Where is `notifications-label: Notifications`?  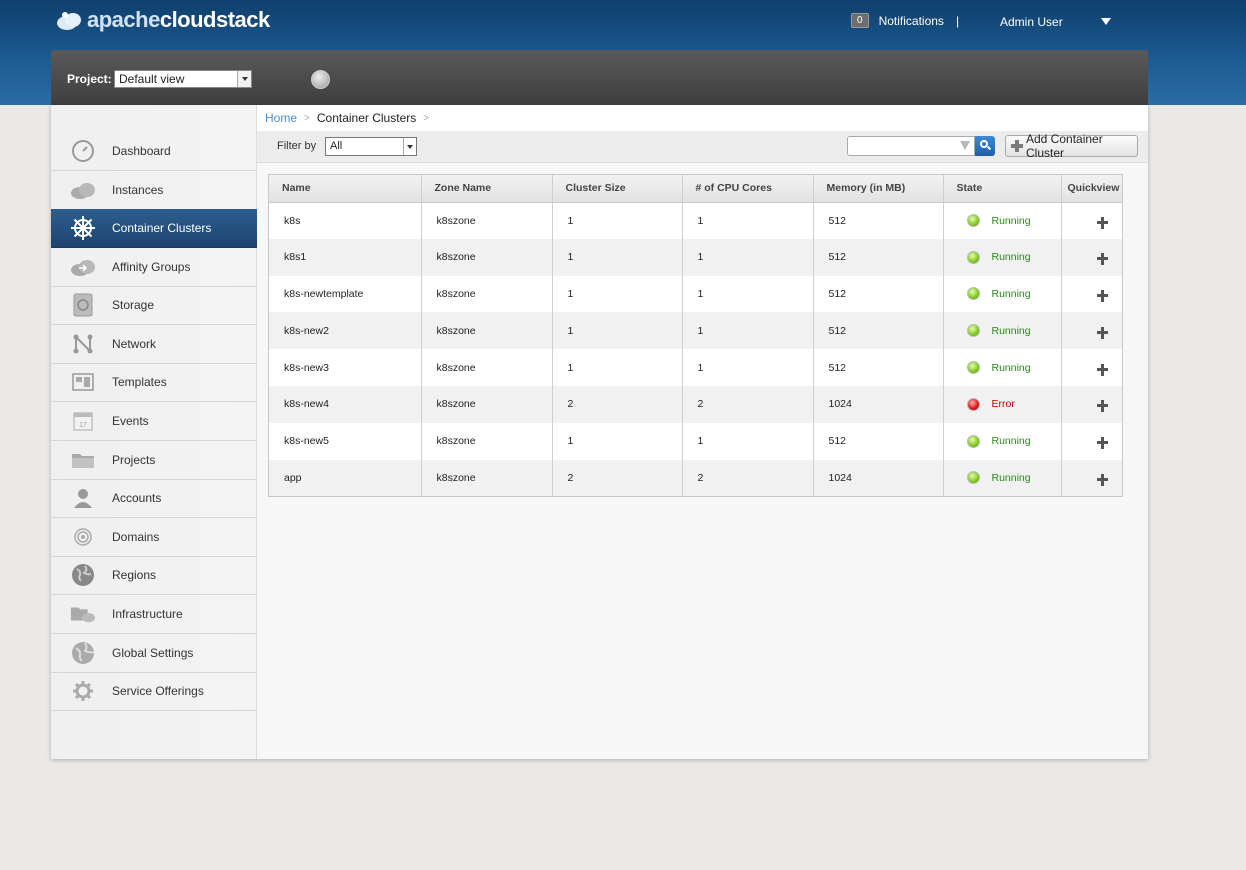
notifications-label: Notifications is located at coordinates (911, 21).